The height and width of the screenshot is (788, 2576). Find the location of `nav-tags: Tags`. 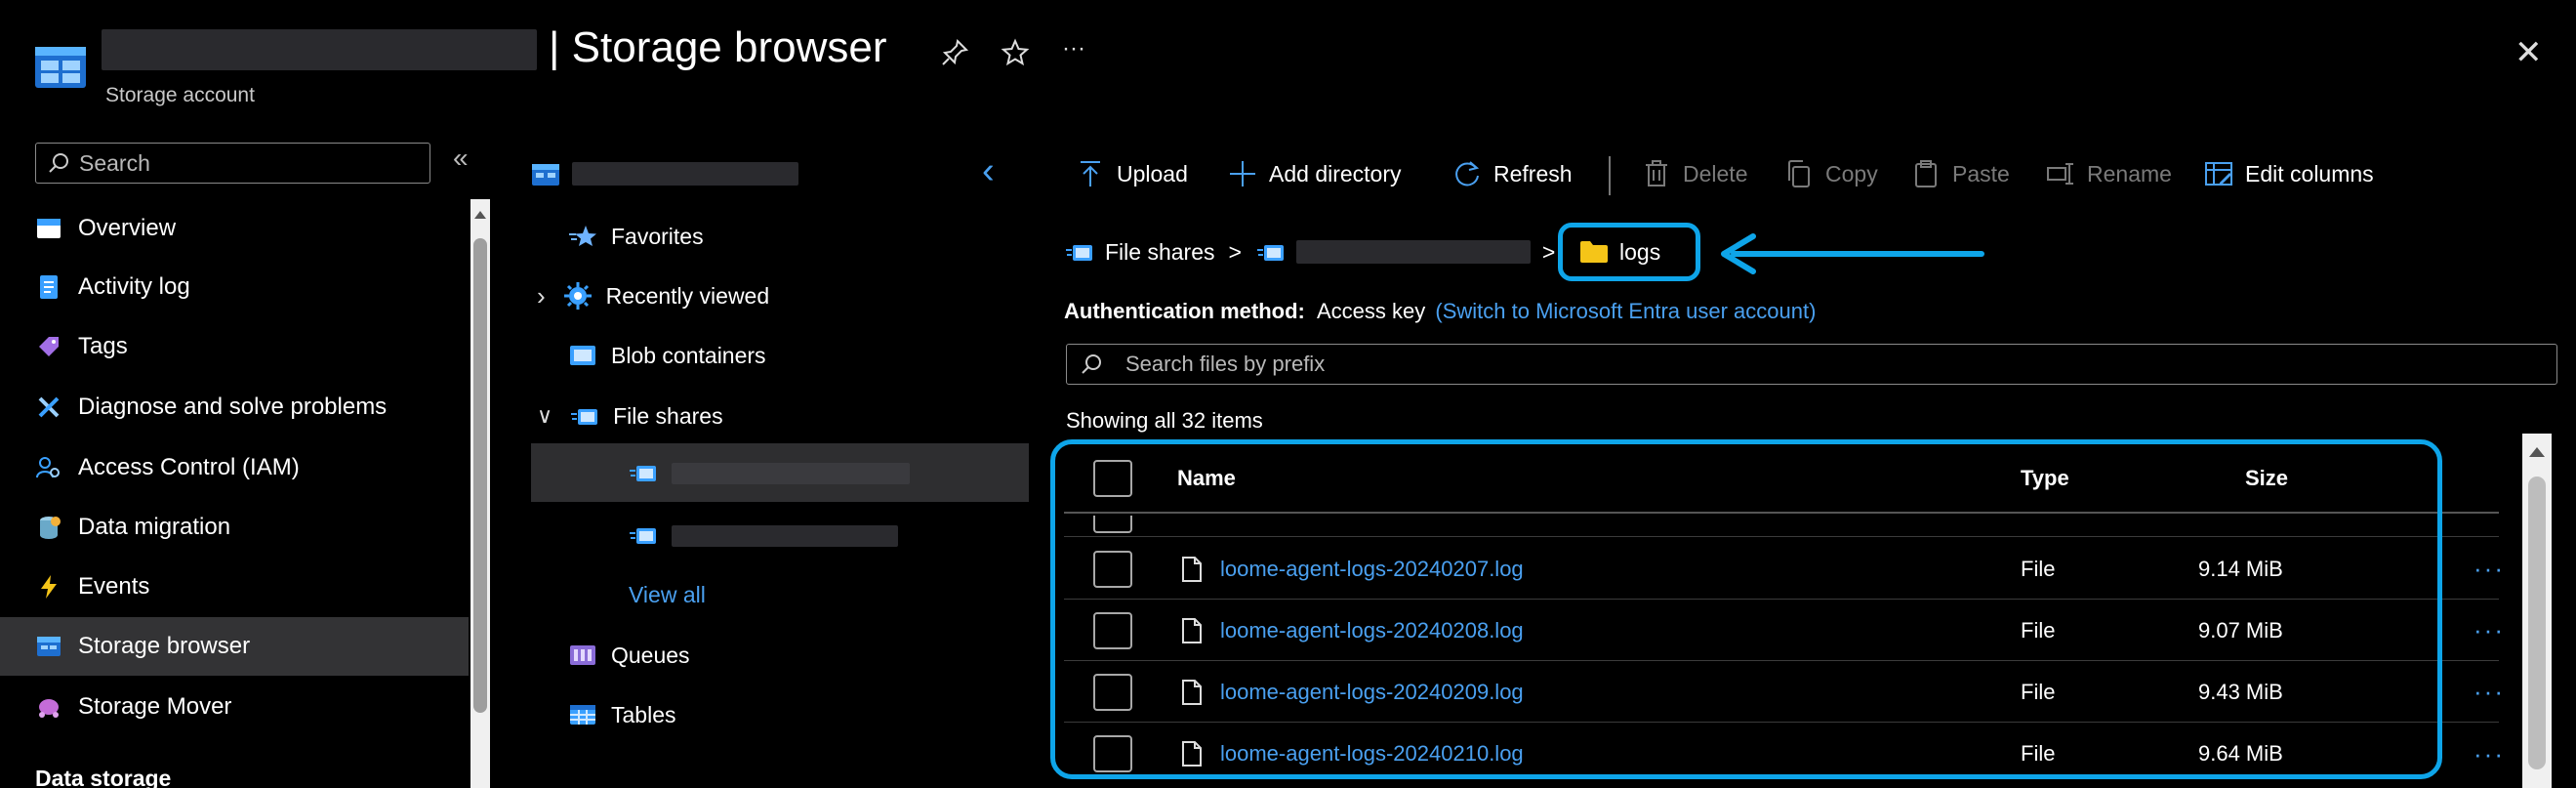

nav-tags: Tags is located at coordinates (234, 346).